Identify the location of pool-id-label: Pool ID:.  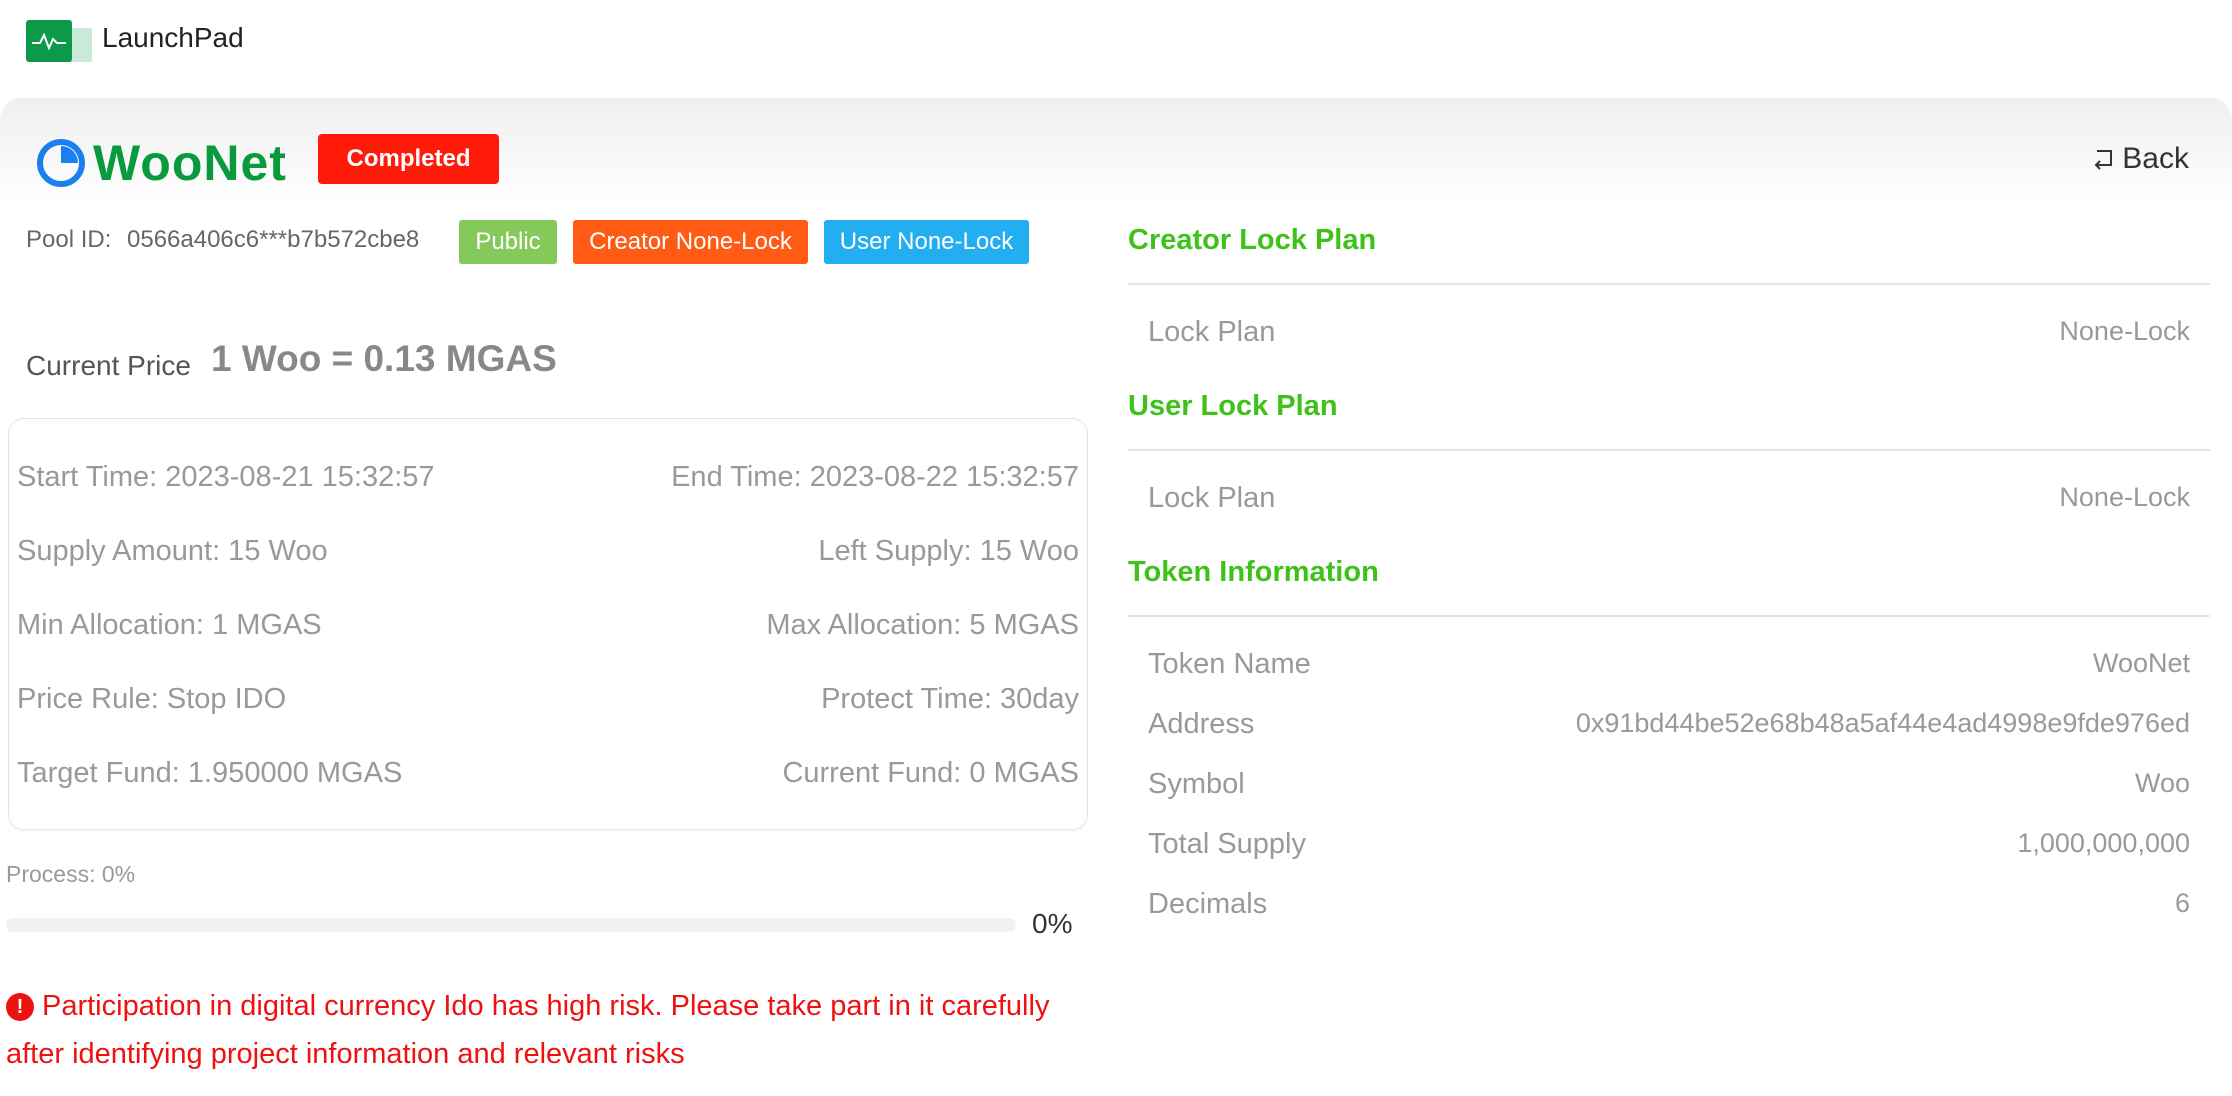
(69, 239).